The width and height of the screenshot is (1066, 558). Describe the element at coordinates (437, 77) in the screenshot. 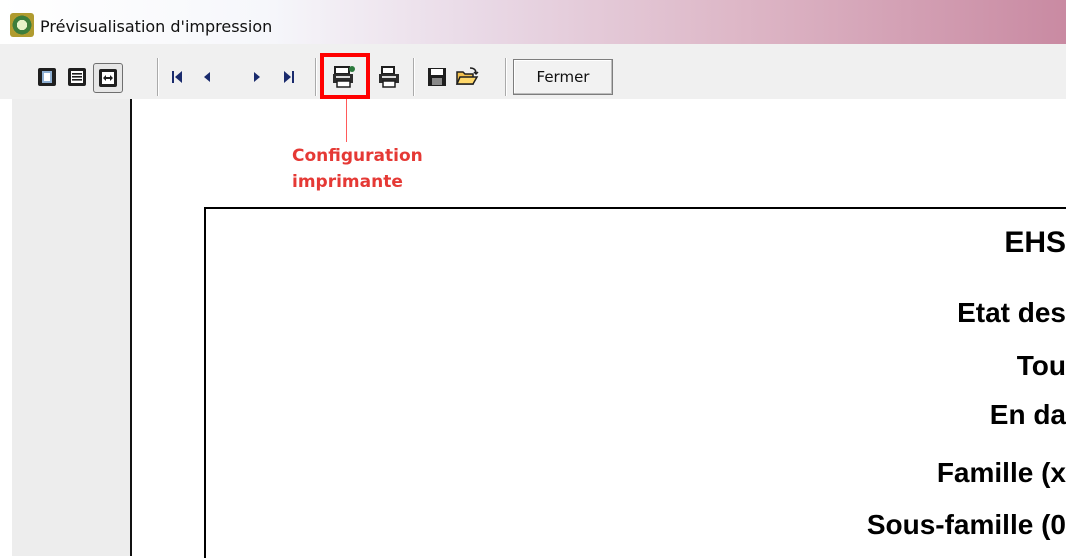

I see `save-icon` at that location.